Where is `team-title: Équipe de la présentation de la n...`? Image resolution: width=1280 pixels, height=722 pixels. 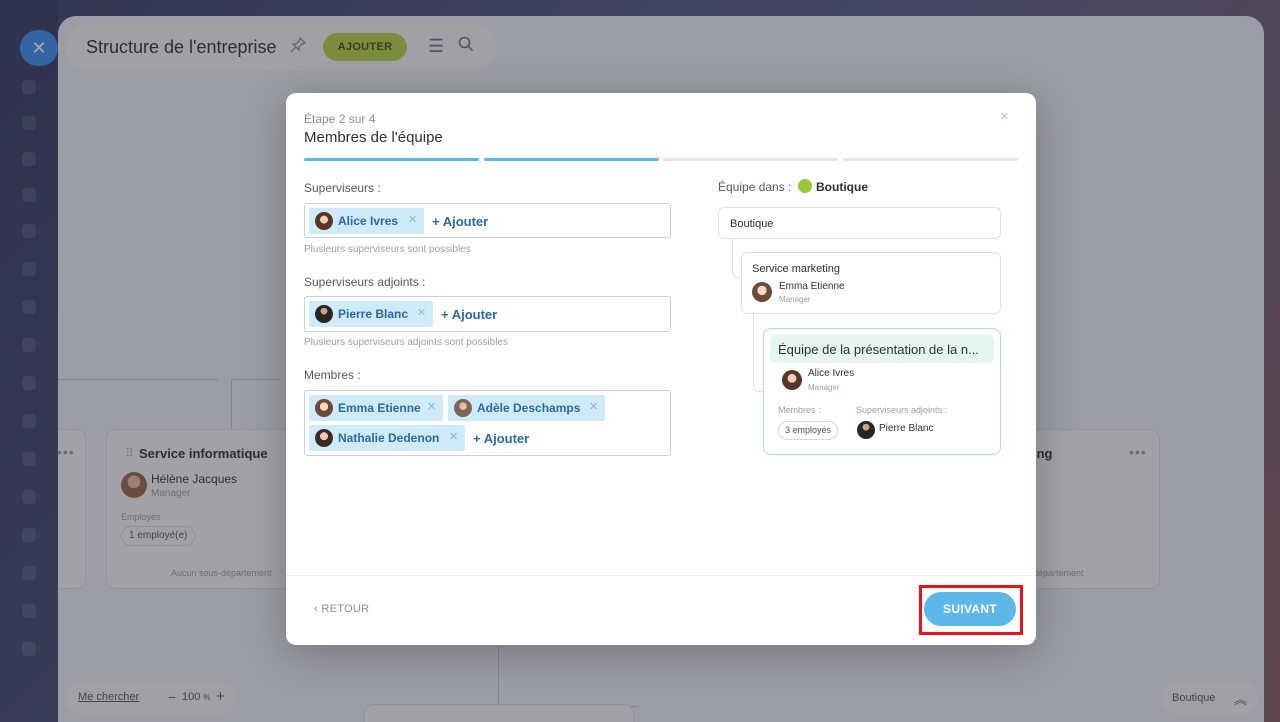 team-title: Équipe de la présentation de la n... is located at coordinates (878, 349).